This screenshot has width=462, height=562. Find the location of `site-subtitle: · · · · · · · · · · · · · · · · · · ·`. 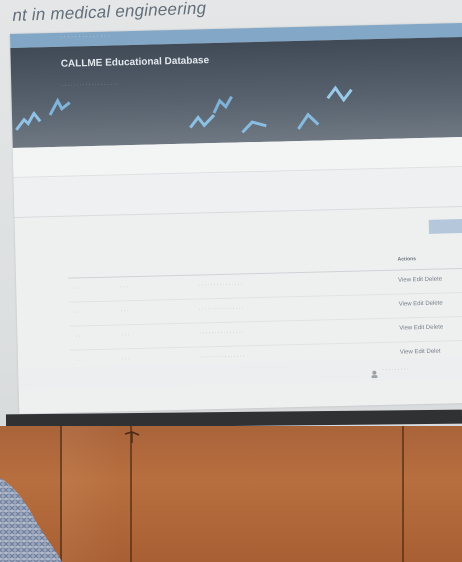

site-subtitle: · · · · · · · · · · · · · · · · · · · is located at coordinates (89, 85).